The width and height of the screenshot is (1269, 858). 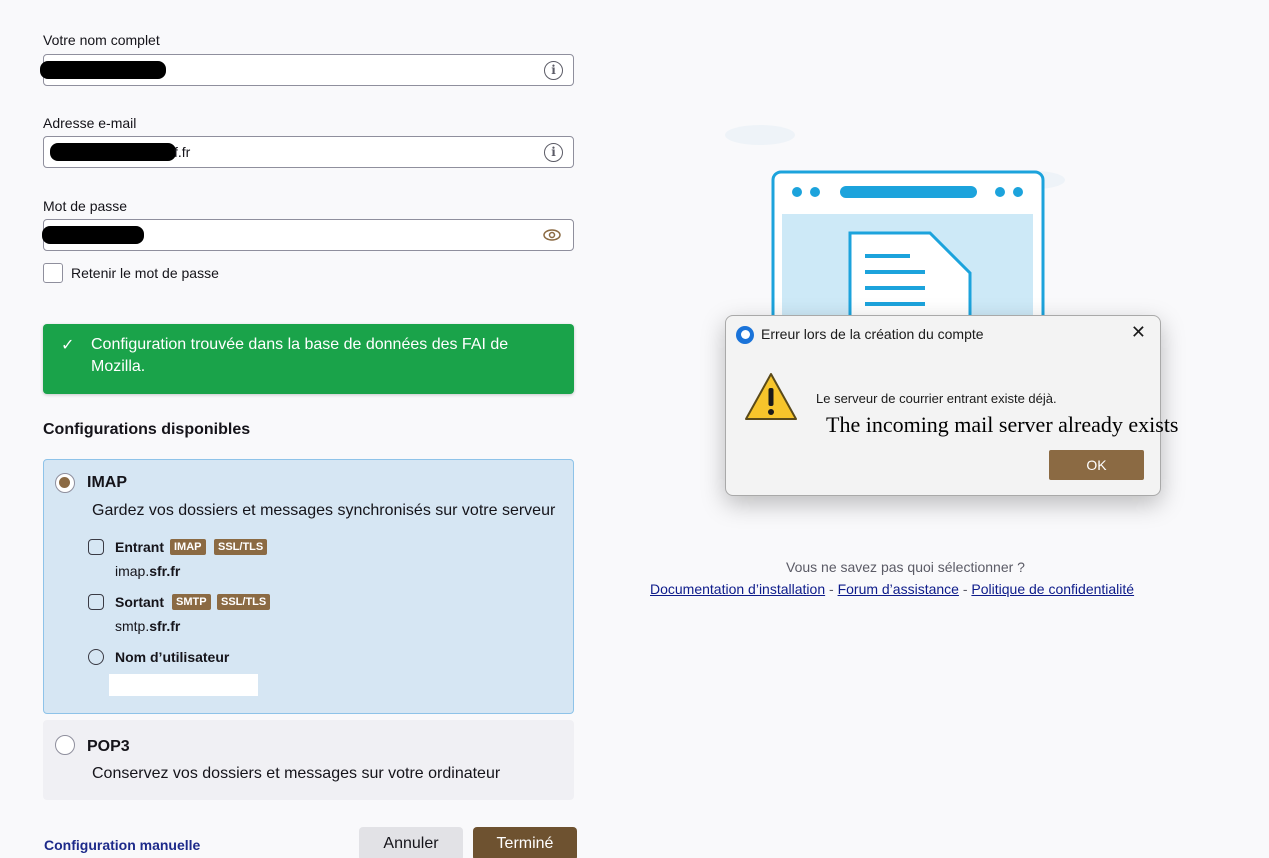 What do you see at coordinates (68, 345) in the screenshot?
I see `checkmark-icon: ✓` at bounding box center [68, 345].